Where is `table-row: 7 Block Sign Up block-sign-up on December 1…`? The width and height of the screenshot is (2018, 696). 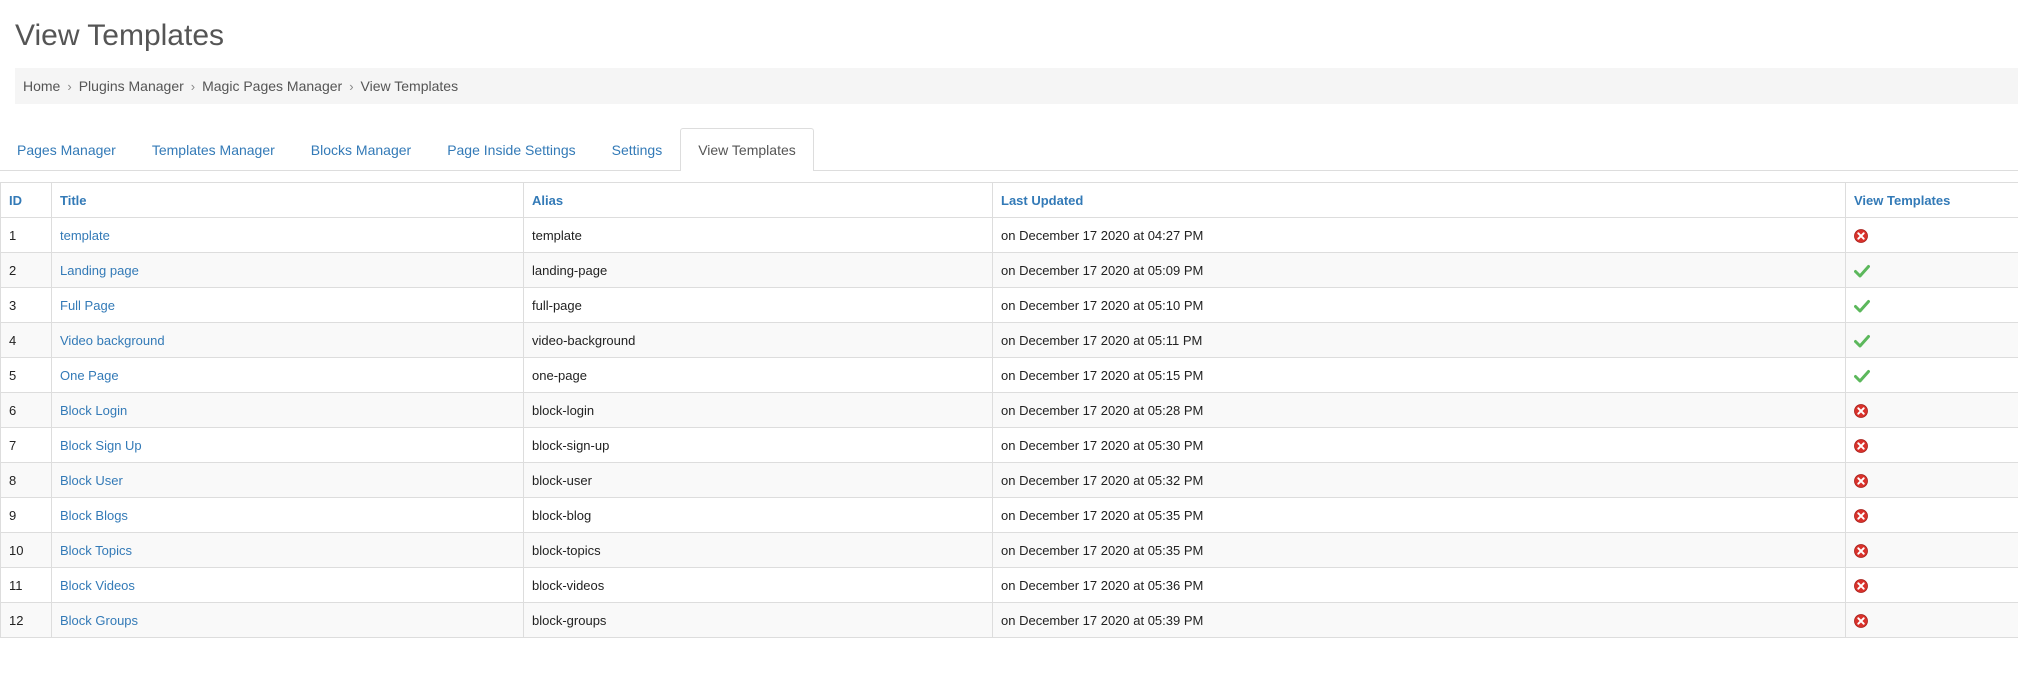
table-row: 7 Block Sign Up block-sign-up on December 1… is located at coordinates (1009, 445).